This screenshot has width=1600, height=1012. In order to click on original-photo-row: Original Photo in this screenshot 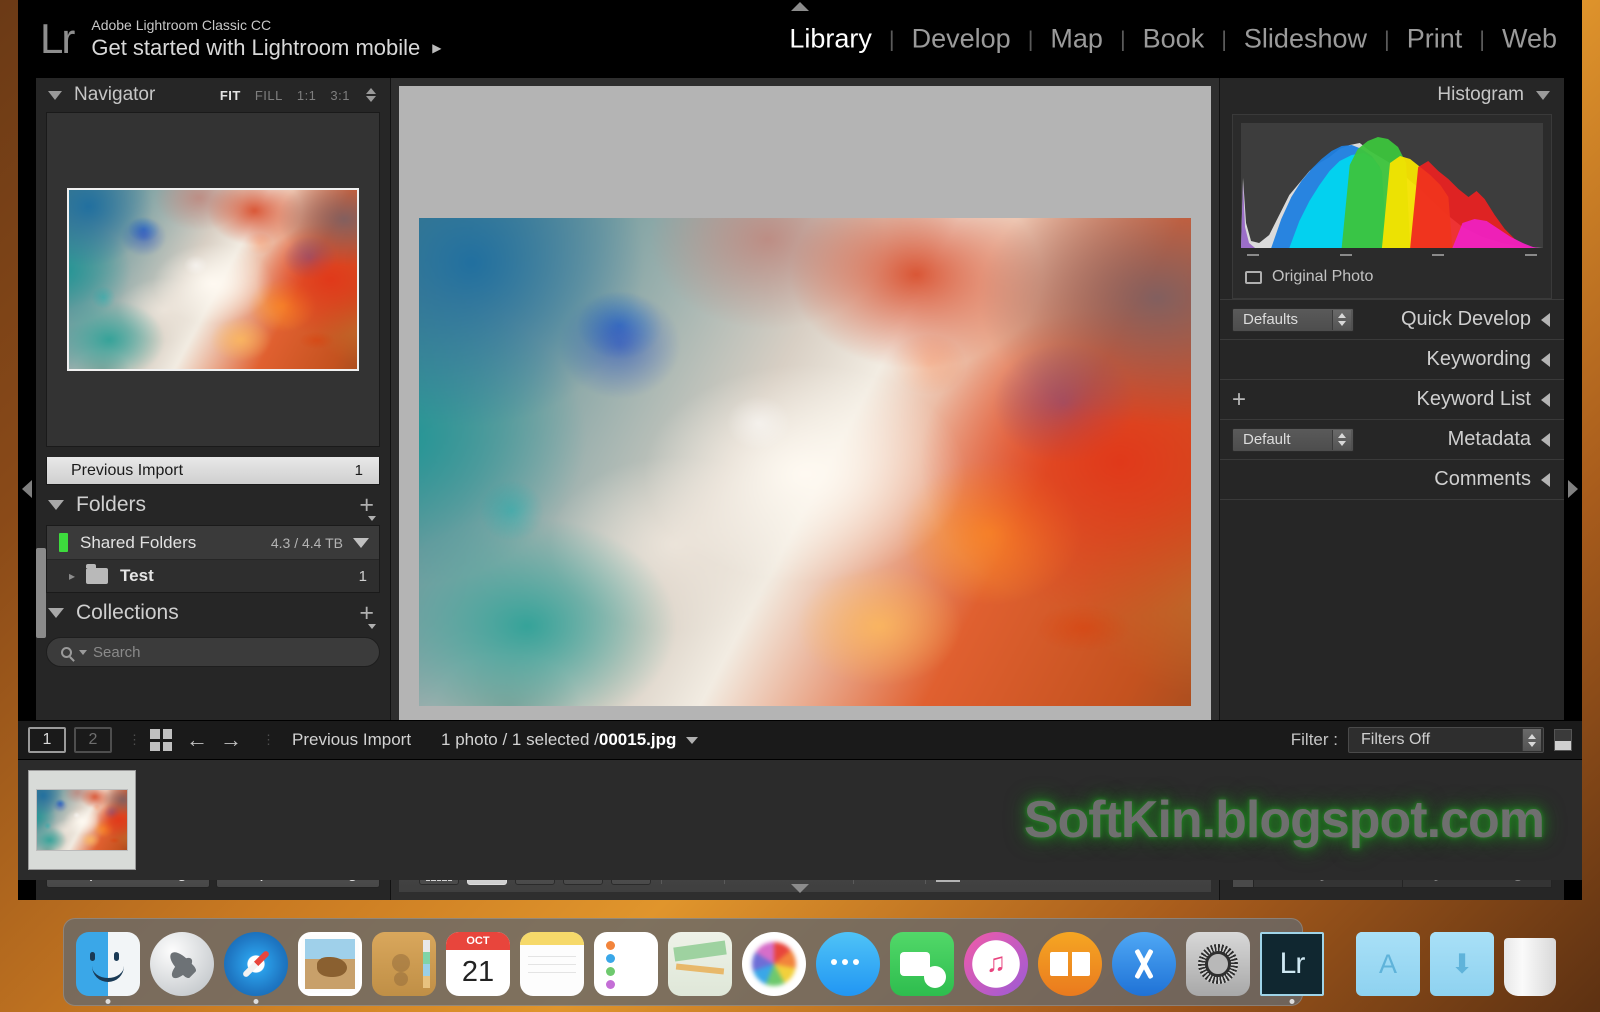, I will do `click(1392, 274)`.